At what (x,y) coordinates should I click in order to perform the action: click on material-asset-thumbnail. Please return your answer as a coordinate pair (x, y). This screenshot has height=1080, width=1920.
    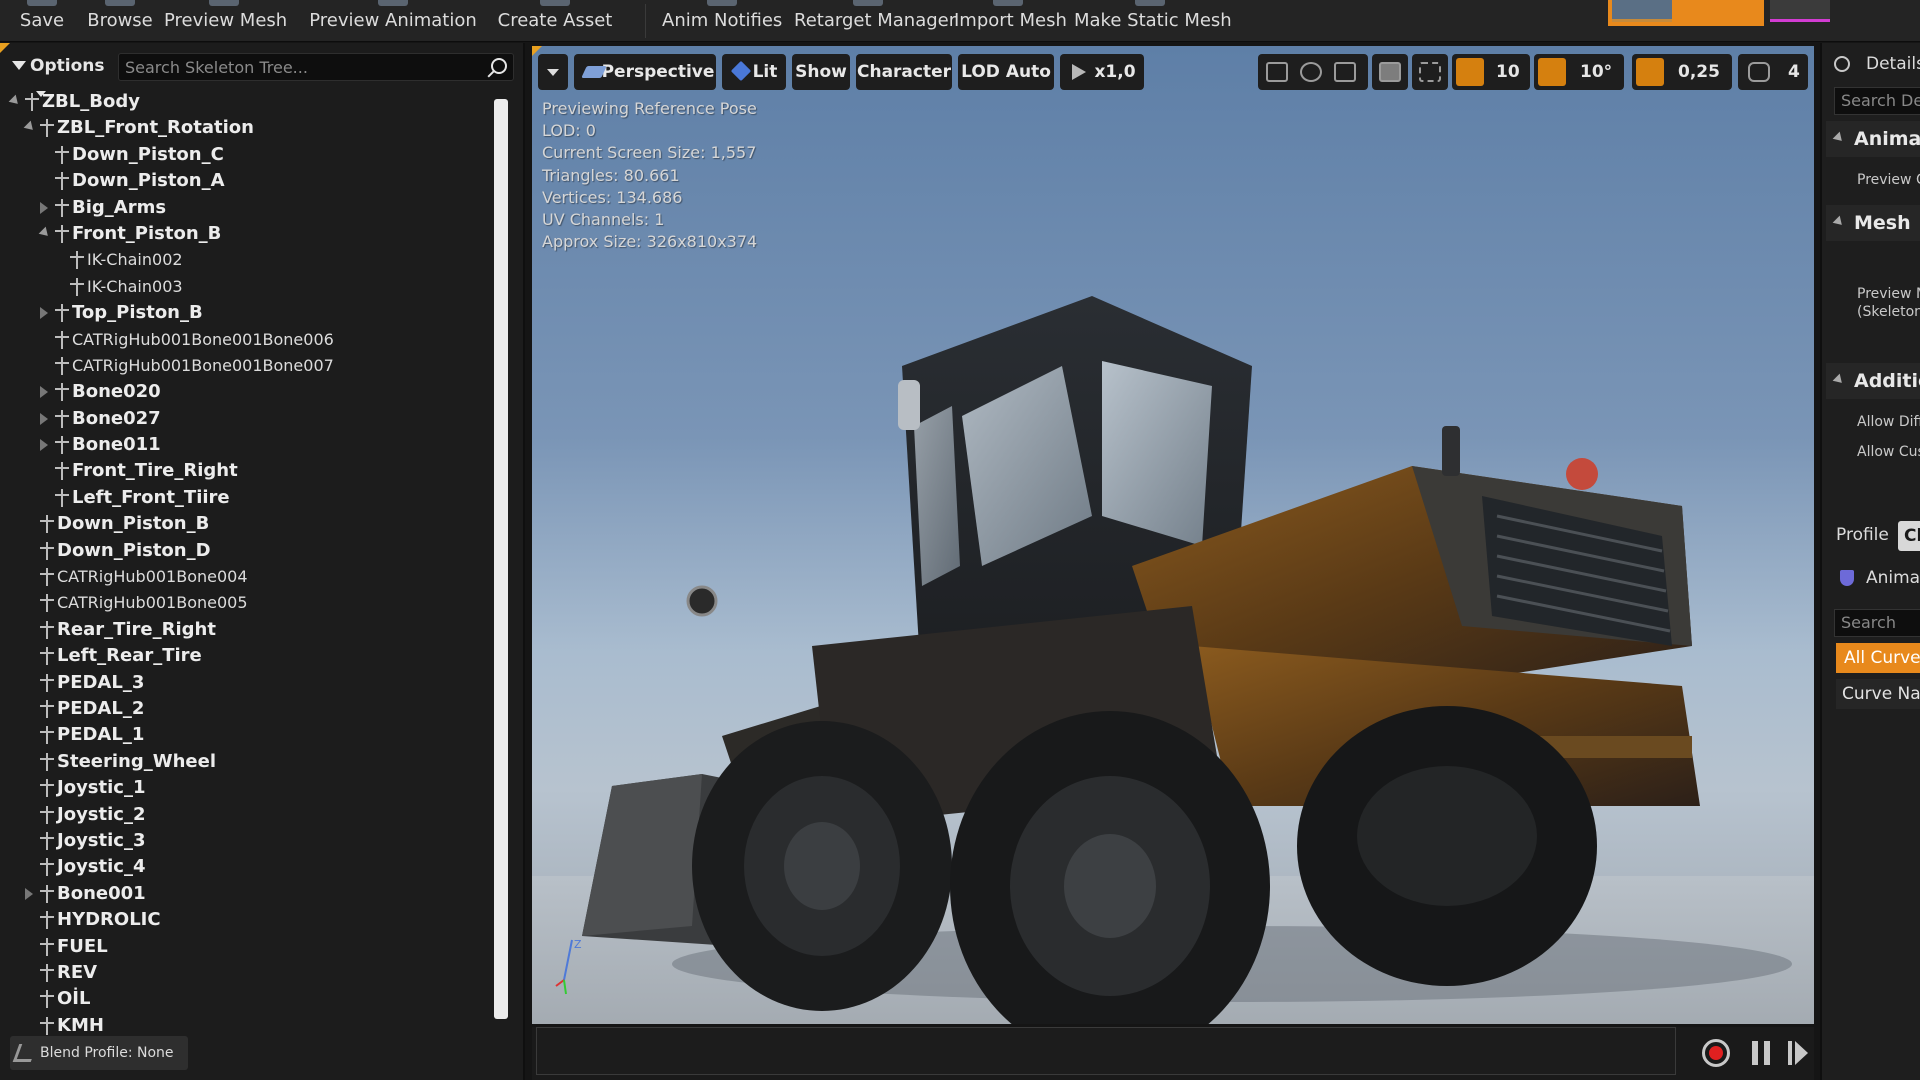
    Looking at the image, I should click on (1800, 11).